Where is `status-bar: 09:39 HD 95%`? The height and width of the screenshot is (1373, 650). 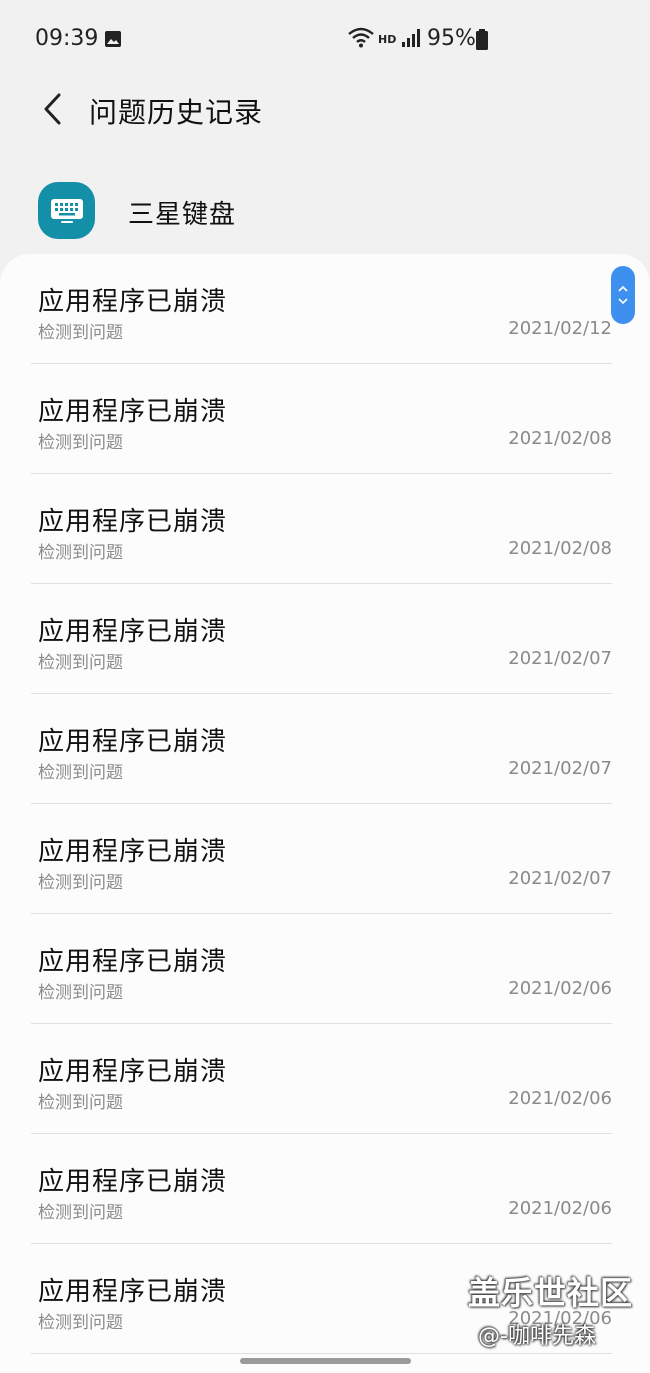
status-bar: 09:39 HD 95% is located at coordinates (325, 40).